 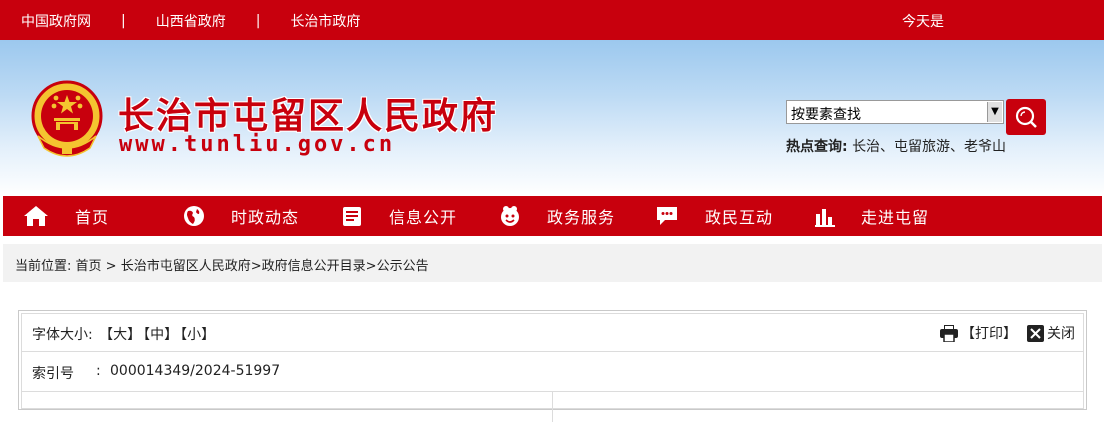 I want to click on home-icon, so click(x=36, y=216).